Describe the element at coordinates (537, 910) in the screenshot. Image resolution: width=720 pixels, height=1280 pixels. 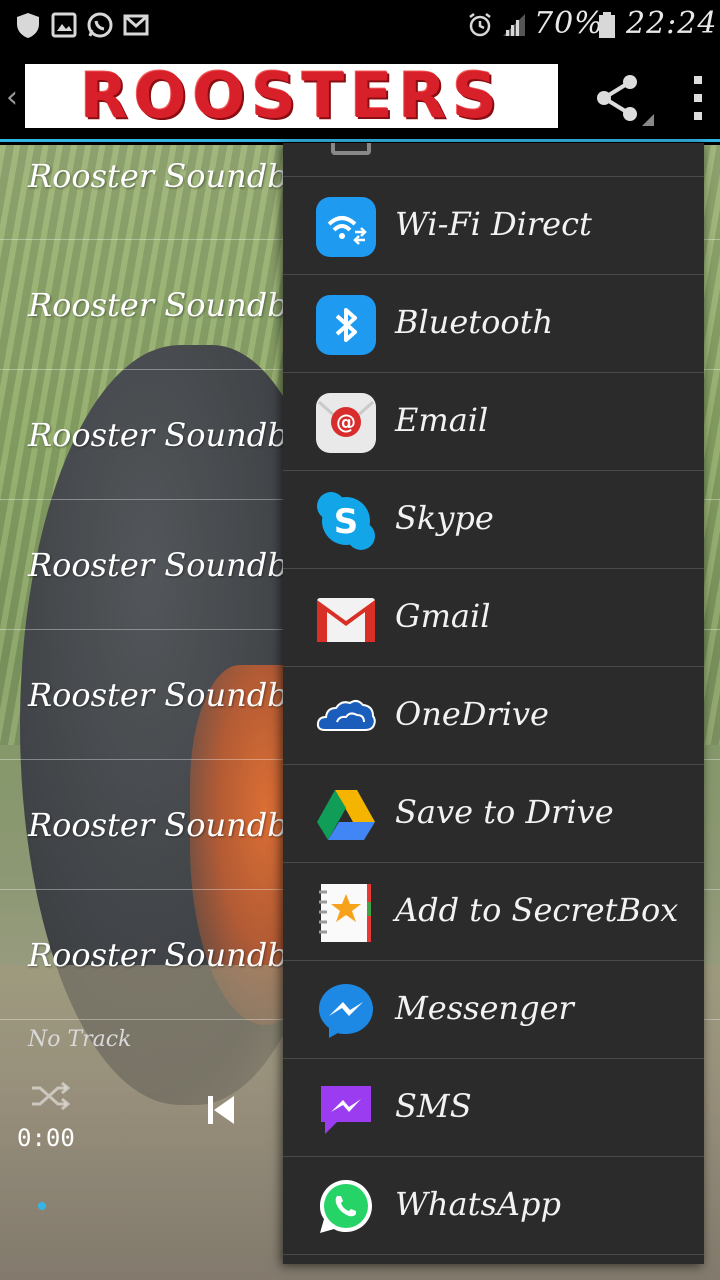
I see `share-item-label: Add to SecretBox` at that location.